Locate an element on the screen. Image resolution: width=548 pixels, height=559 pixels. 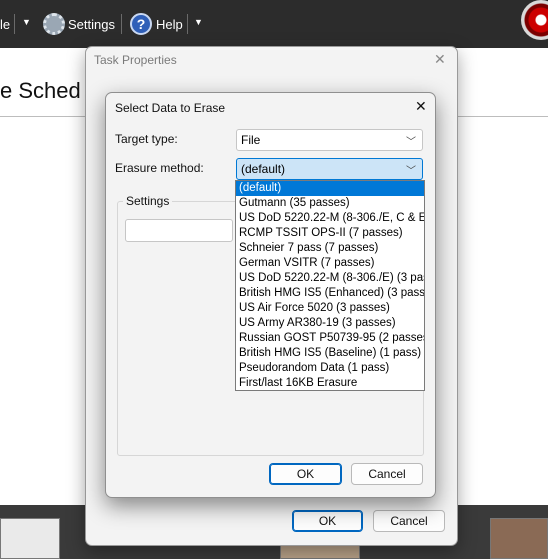
settings-group-label: Settings is located at coordinates (148, 201).